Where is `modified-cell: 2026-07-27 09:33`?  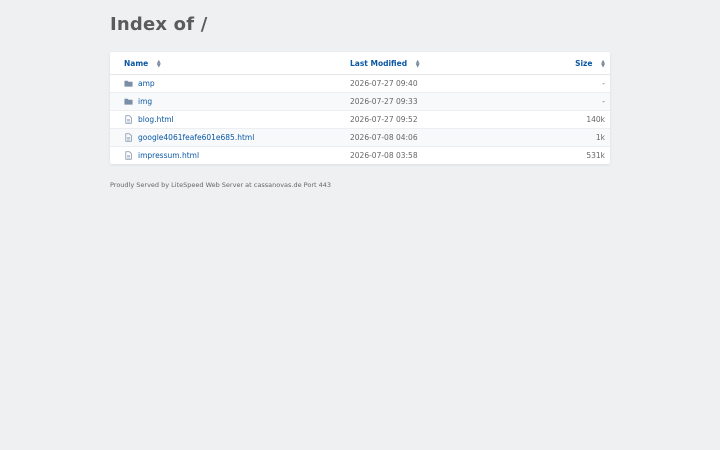 modified-cell: 2026-07-27 09:33 is located at coordinates (425, 101).